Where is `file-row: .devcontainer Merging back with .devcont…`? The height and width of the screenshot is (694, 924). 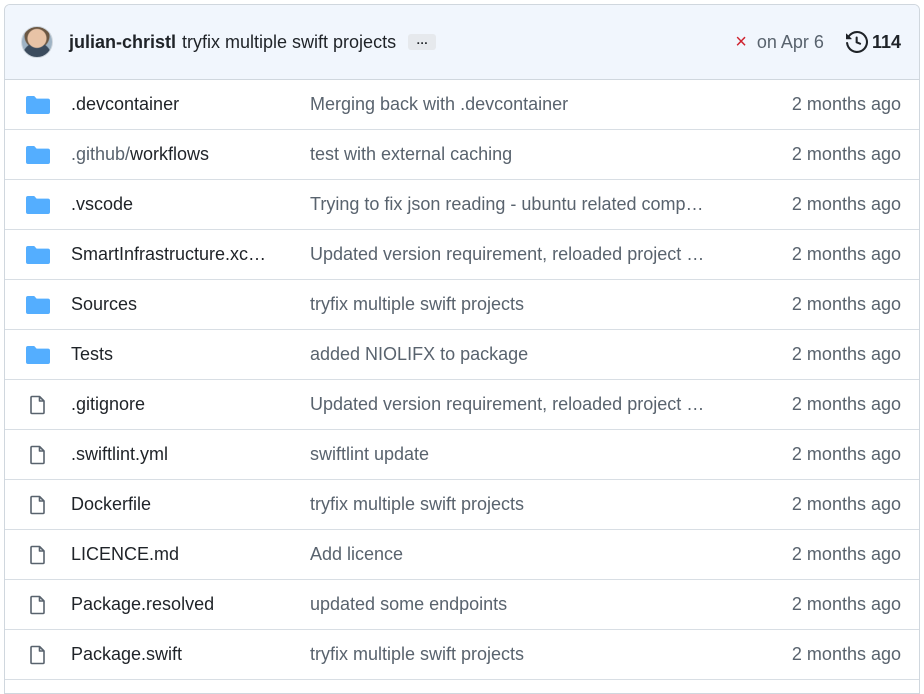 file-row: .devcontainer Merging back with .devcont… is located at coordinates (462, 105).